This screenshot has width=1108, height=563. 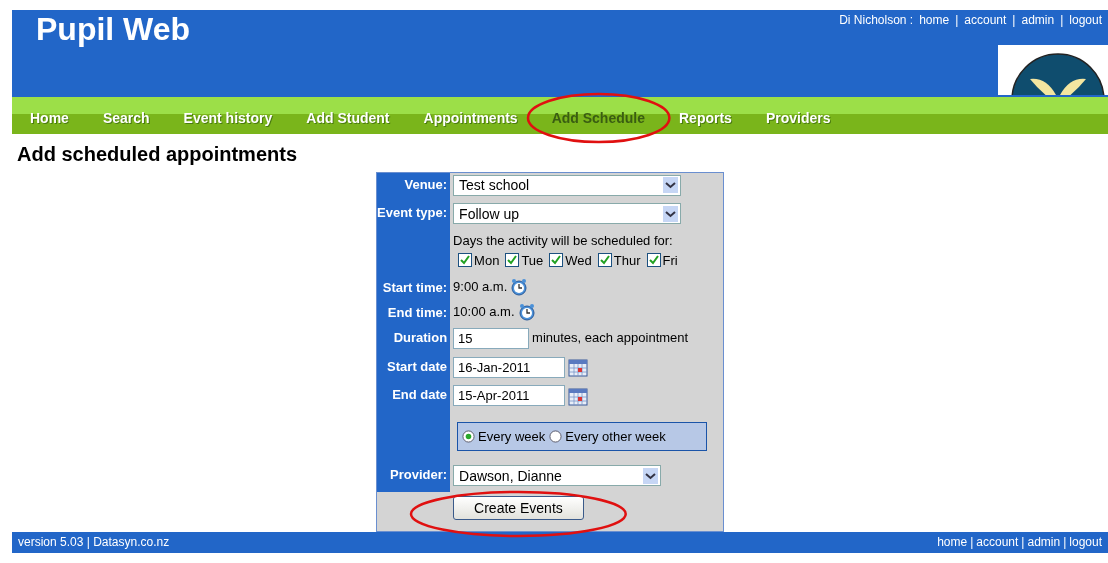 I want to click on radio-label: Every other week, so click(x=615, y=436).